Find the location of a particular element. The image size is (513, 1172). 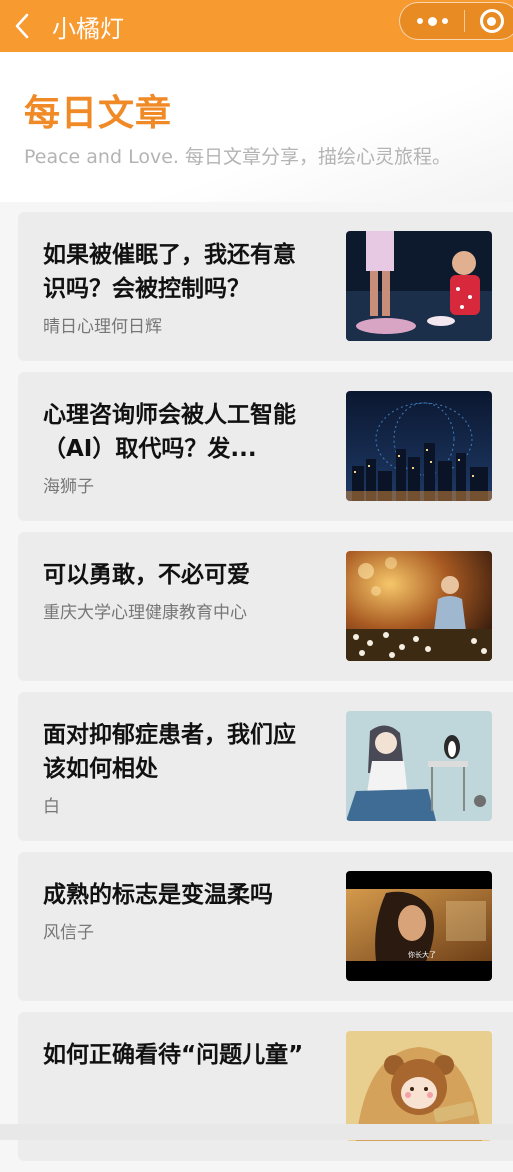

girl-at-night-photo is located at coordinates (419, 286).